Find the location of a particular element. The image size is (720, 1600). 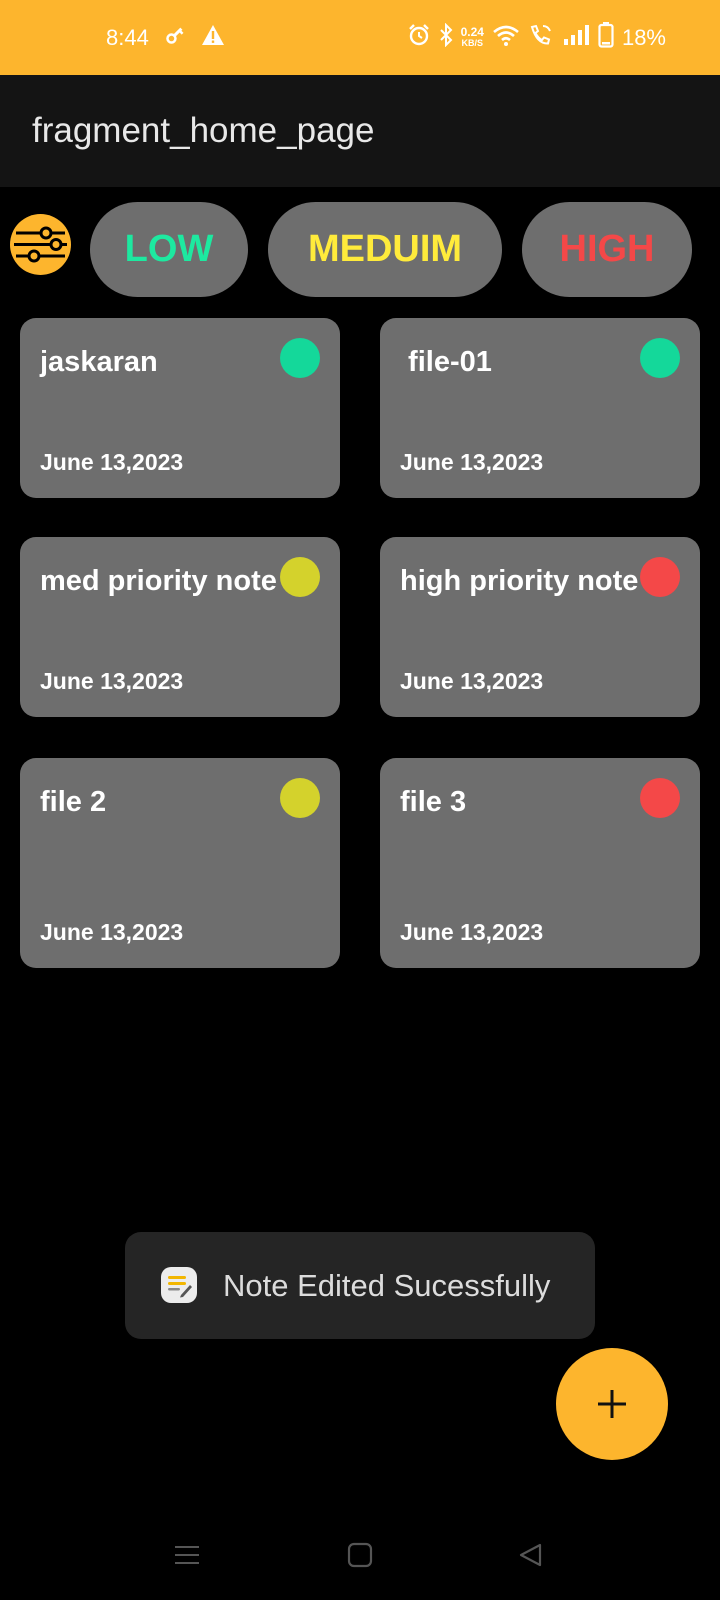

status-time: 8:44 is located at coordinates (127, 37).